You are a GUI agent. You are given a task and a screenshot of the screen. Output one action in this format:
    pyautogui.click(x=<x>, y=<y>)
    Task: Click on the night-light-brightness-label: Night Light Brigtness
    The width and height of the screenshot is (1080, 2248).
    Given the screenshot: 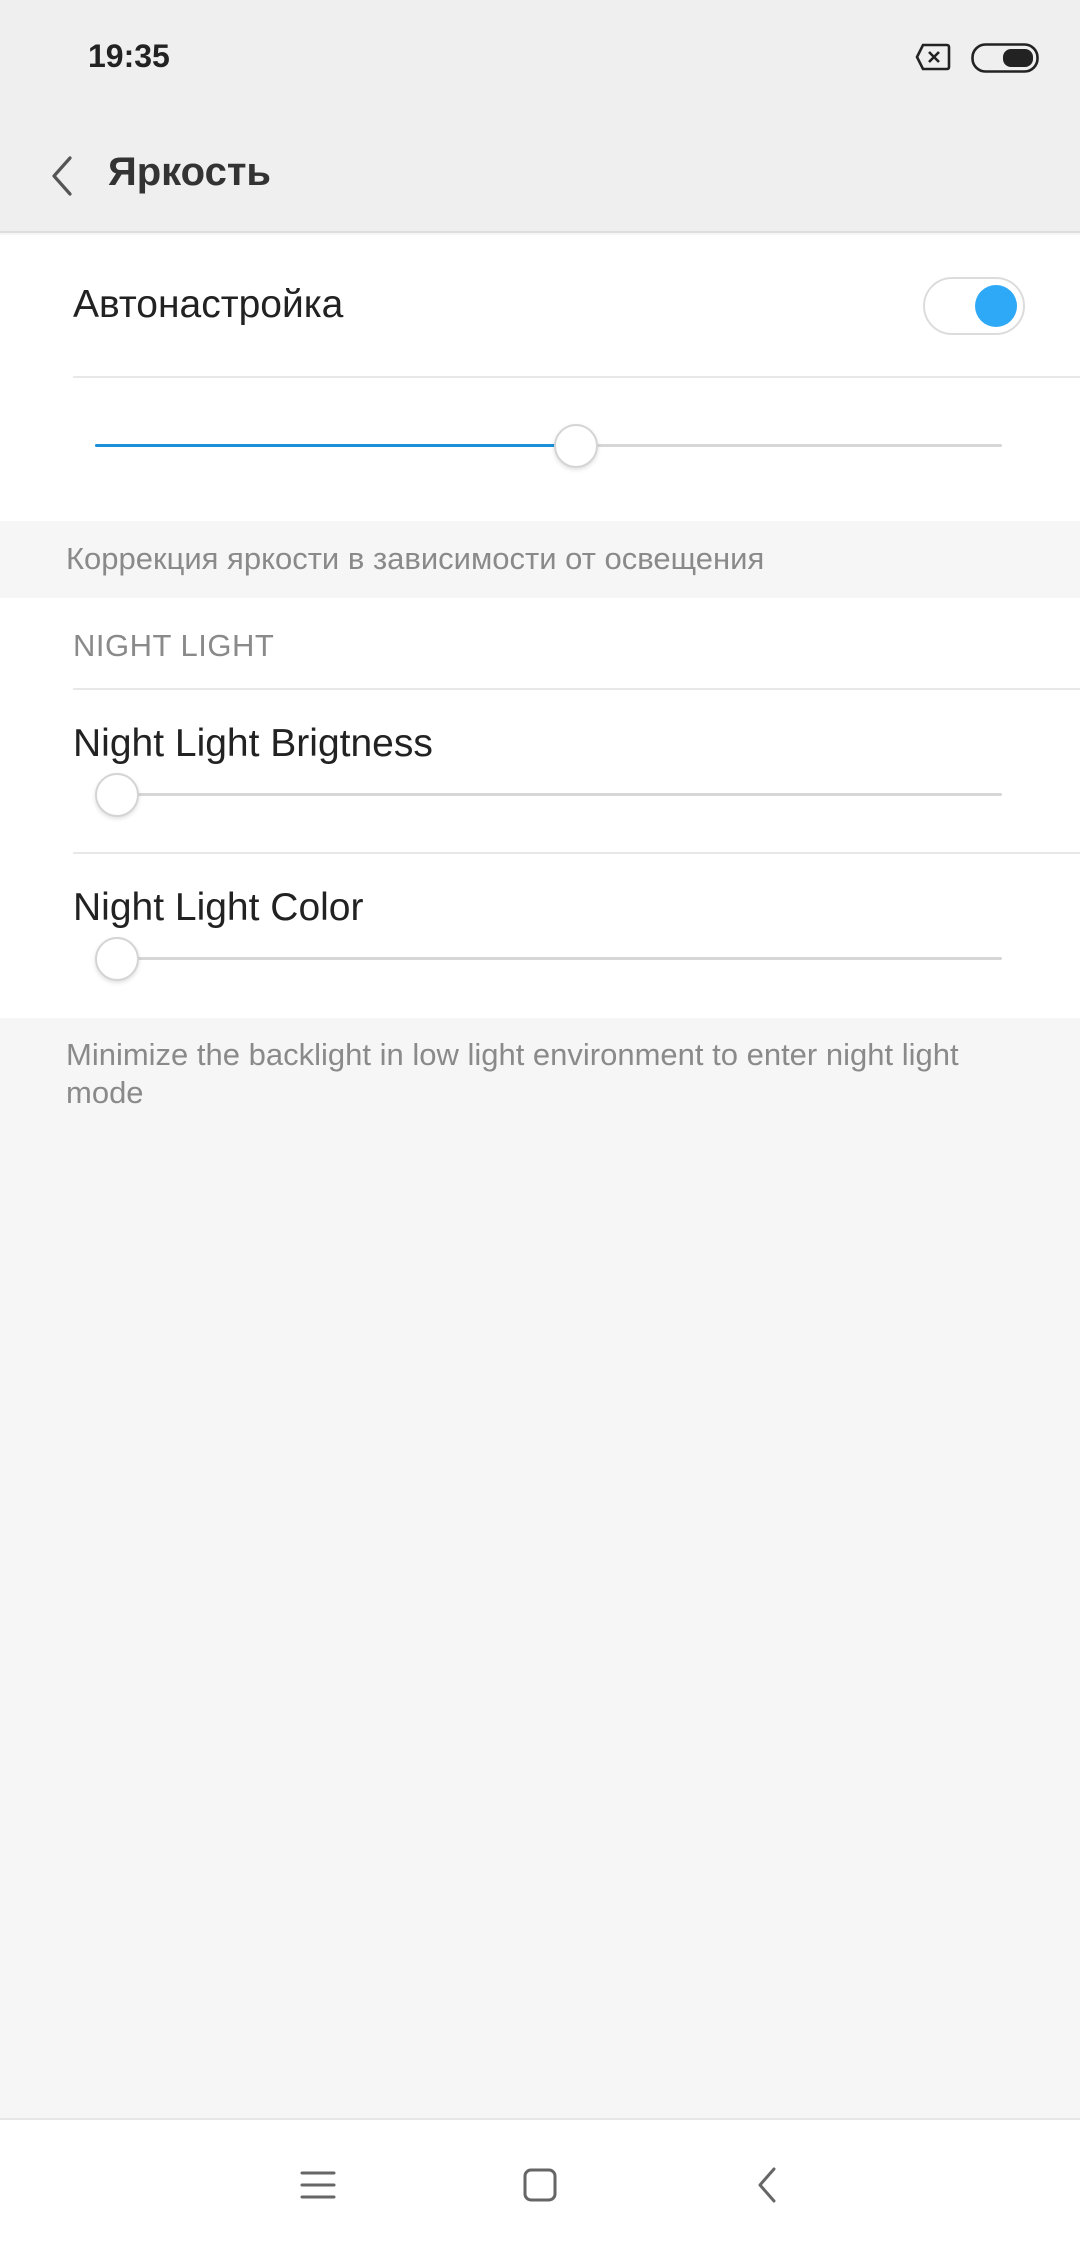 What is the action you would take?
    pyautogui.click(x=253, y=743)
    